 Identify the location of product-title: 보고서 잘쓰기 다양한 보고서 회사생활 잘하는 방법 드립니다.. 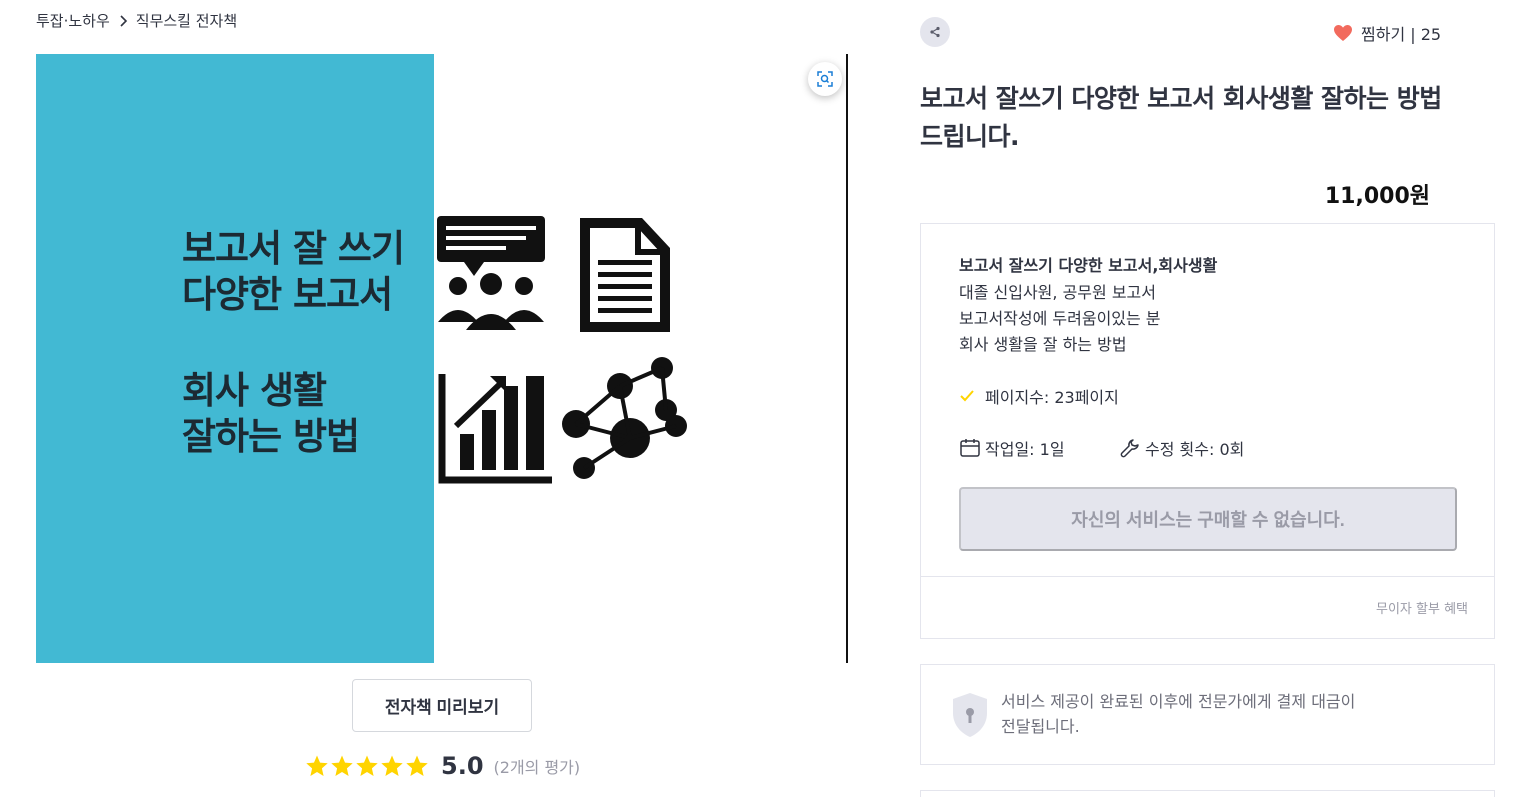
(1181, 117).